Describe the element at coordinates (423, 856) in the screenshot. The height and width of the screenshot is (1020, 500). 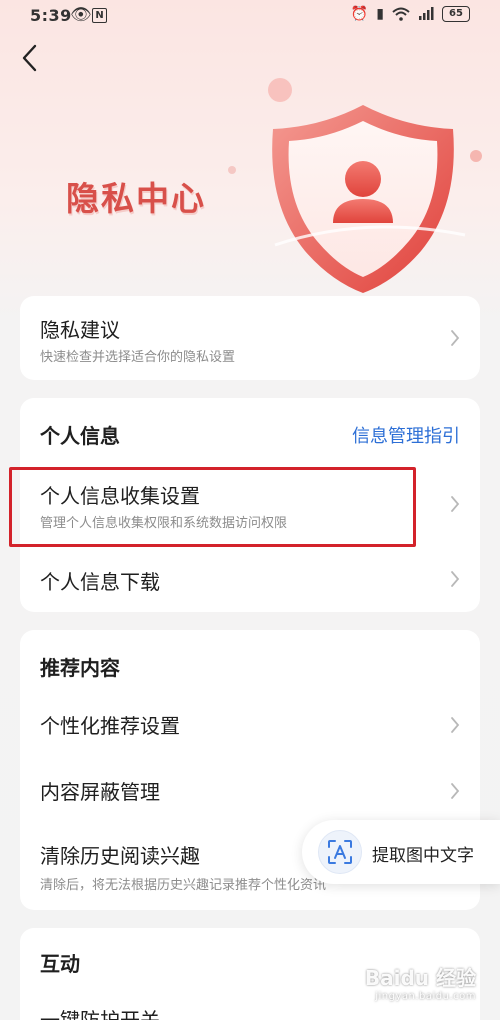
I see `ocr-label: 提取图中文字` at that location.